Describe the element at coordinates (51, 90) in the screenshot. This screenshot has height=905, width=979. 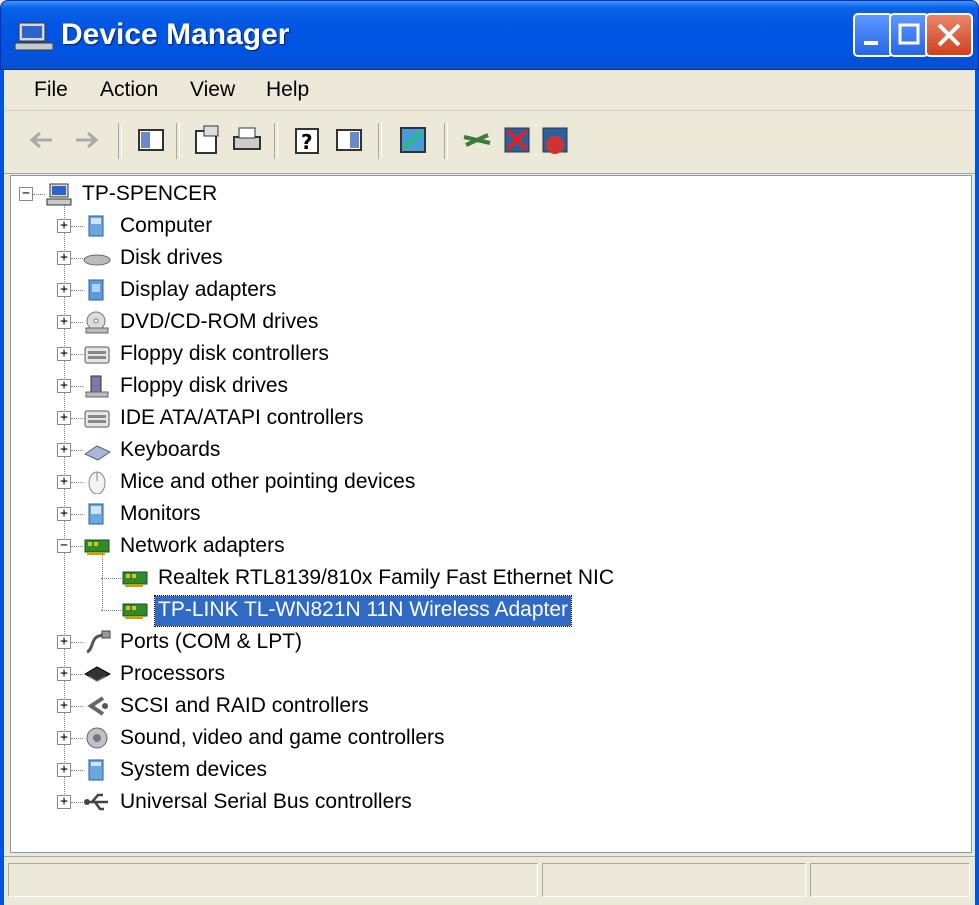
I see `menu-file: File` at that location.